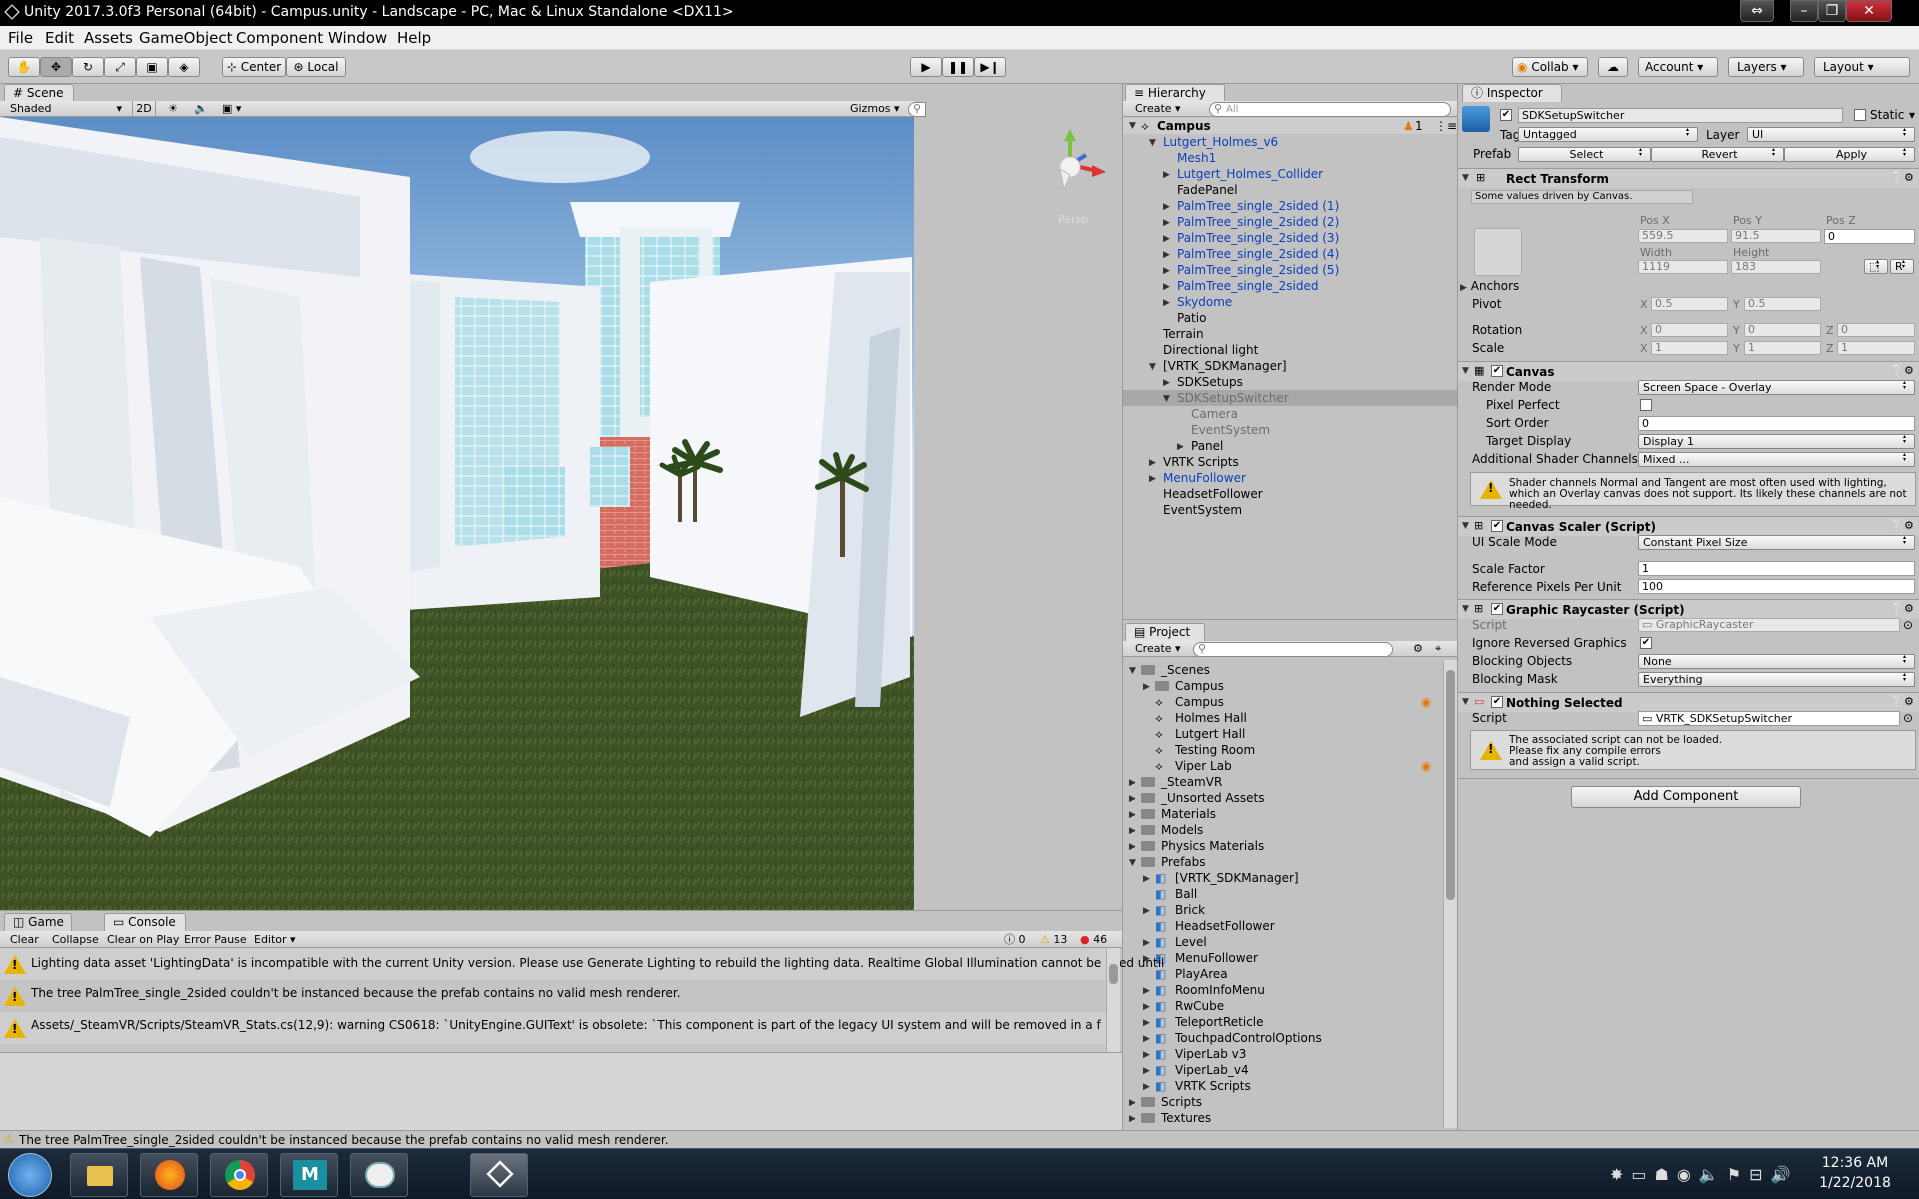 This screenshot has width=1919, height=1199. What do you see at coordinates (1688, 526) in the screenshot?
I see `canvas-scaler-header: ▼ ⊞ ✔ Canvas Scaler (Script) ❔ ⚙` at bounding box center [1688, 526].